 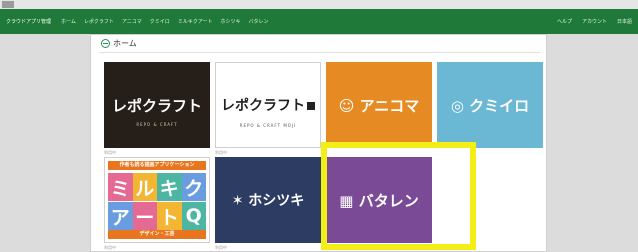 I want to click on app-tile-anicoma: ☺ アニコマ, so click(x=379, y=105).